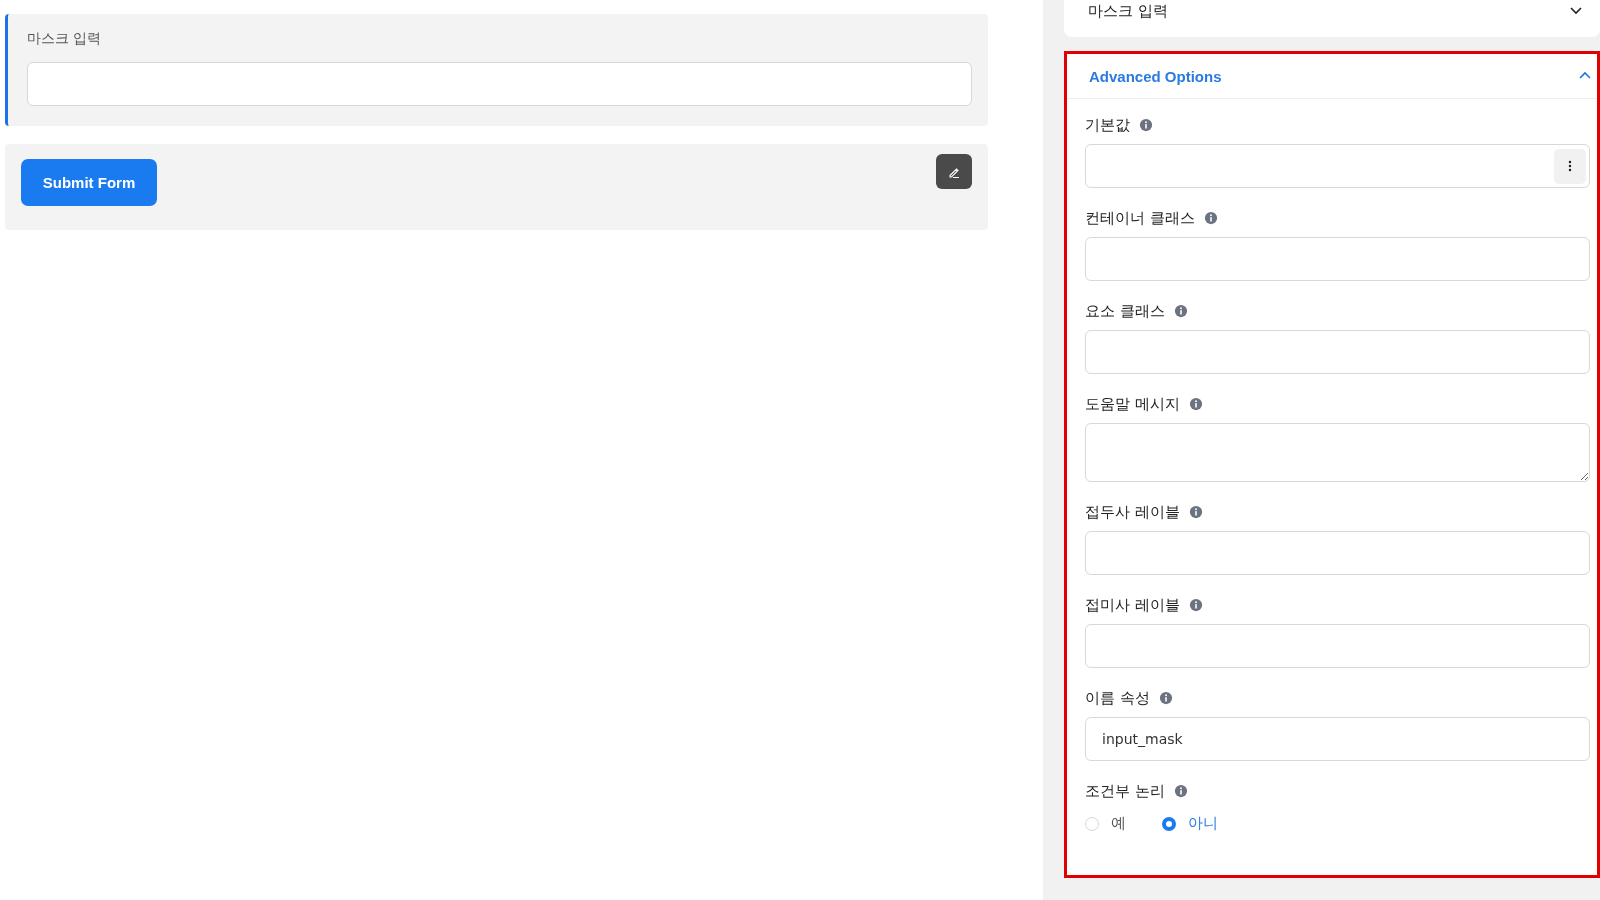 This screenshot has height=900, width=1600. What do you see at coordinates (1117, 698) in the screenshot?
I see `field-label: 이름 속성` at bounding box center [1117, 698].